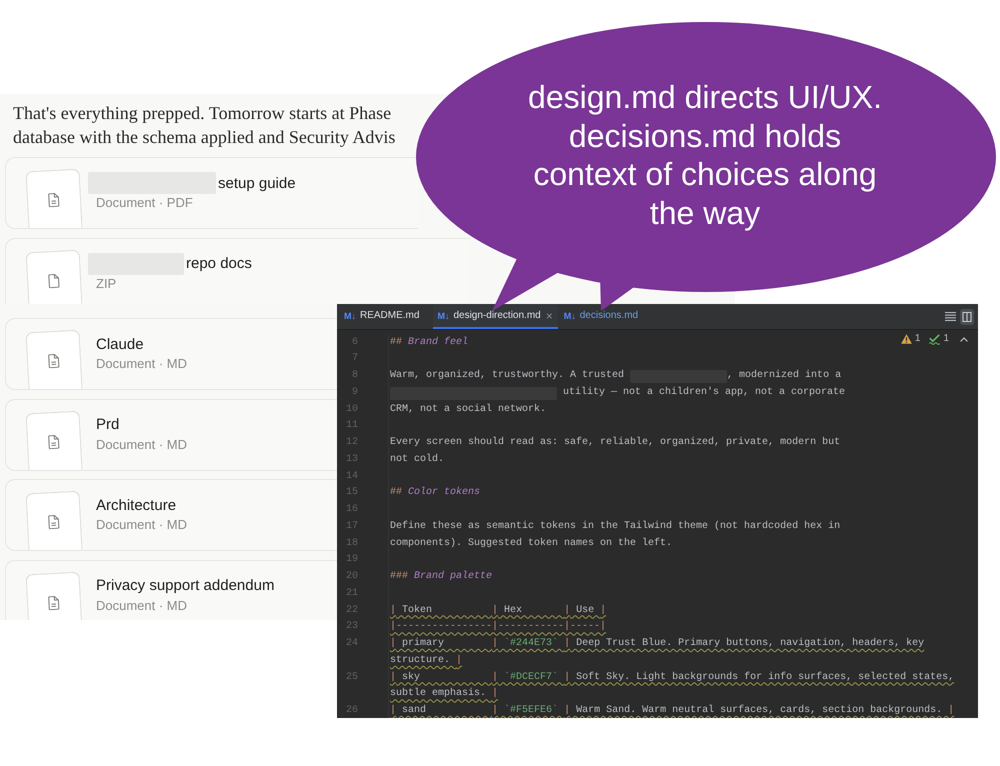 Image resolution: width=1000 pixels, height=766 pixels. What do you see at coordinates (429, 343) in the screenshot?
I see `code-line: ## Brand feel` at bounding box center [429, 343].